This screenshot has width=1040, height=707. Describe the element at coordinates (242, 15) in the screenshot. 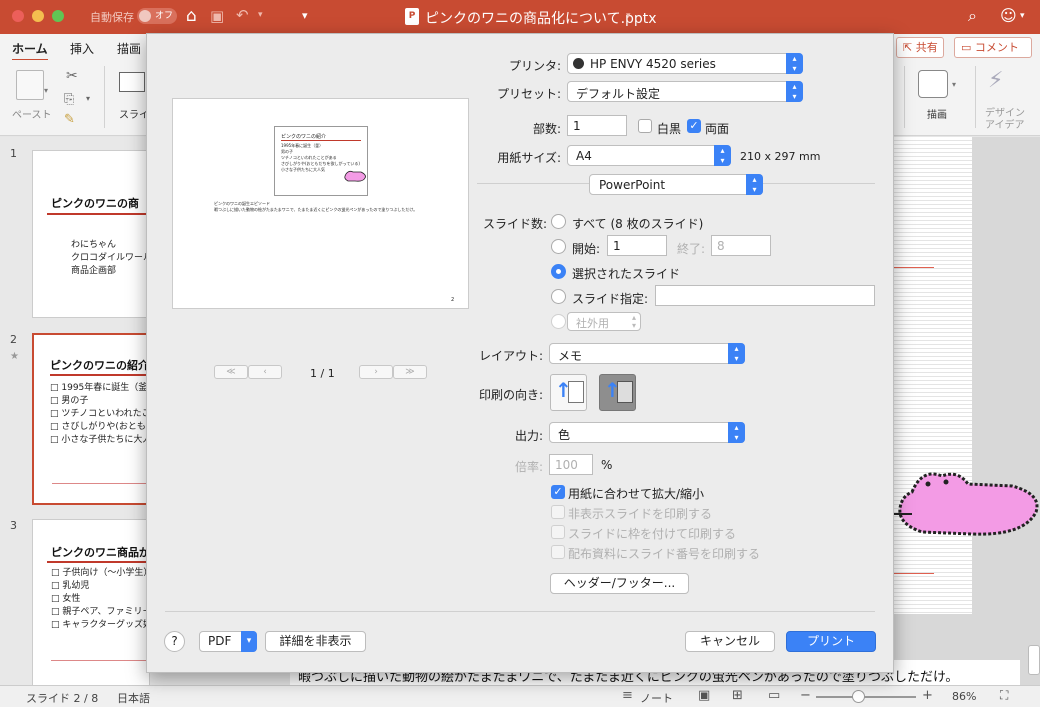

I see `undo-icon: ↶` at that location.